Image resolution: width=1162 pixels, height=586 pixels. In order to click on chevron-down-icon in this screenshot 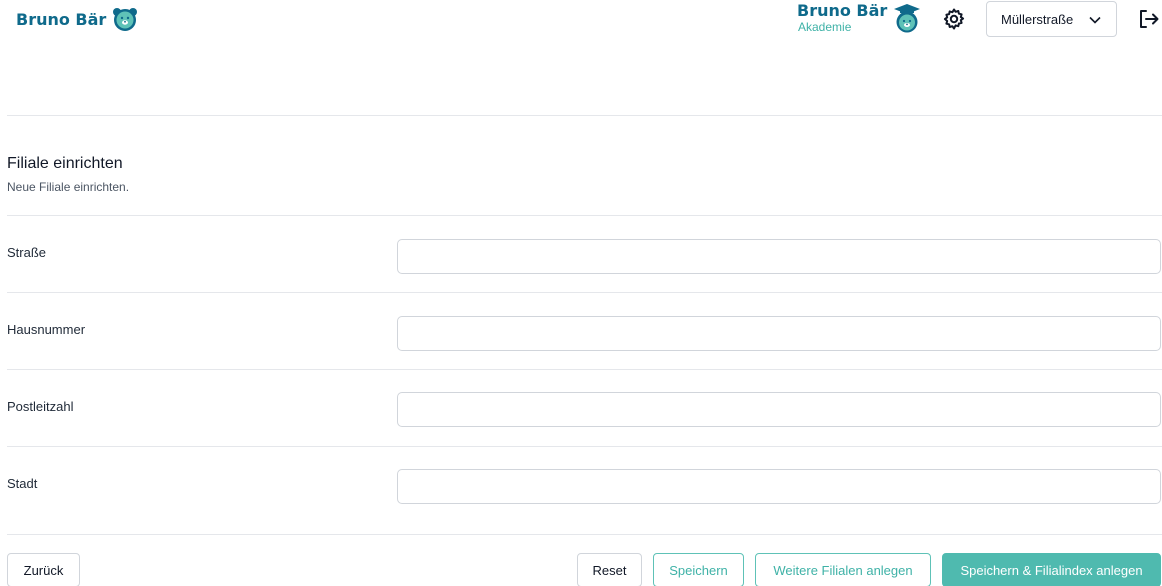, I will do `click(1095, 20)`.